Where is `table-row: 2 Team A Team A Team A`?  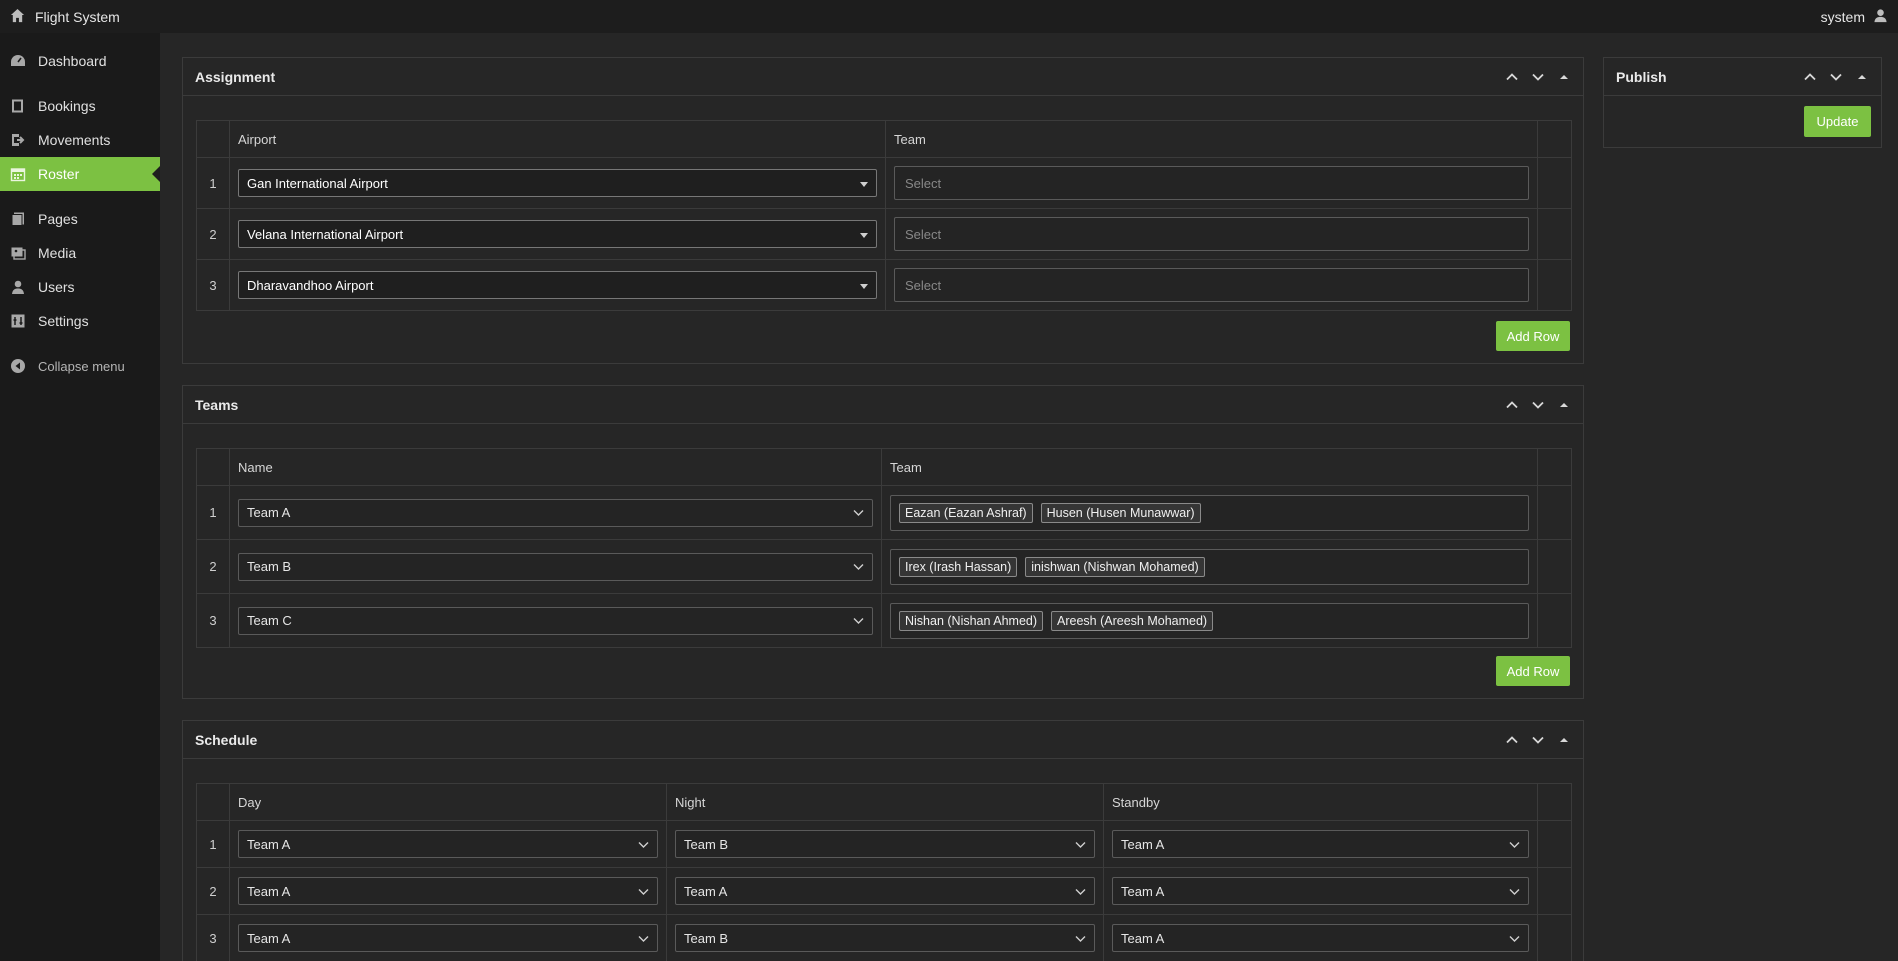 table-row: 2 Team A Team A Team A is located at coordinates (884, 891).